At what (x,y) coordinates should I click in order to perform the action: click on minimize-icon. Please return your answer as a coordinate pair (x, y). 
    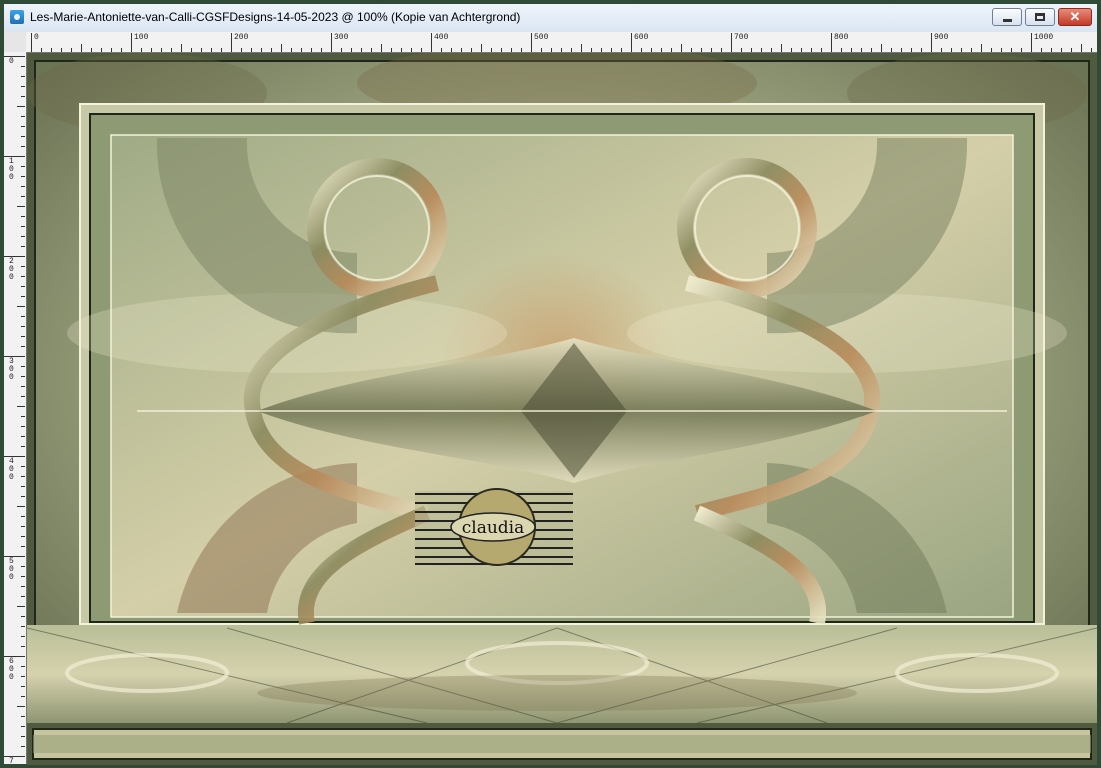
    Looking at the image, I should click on (1007, 20).